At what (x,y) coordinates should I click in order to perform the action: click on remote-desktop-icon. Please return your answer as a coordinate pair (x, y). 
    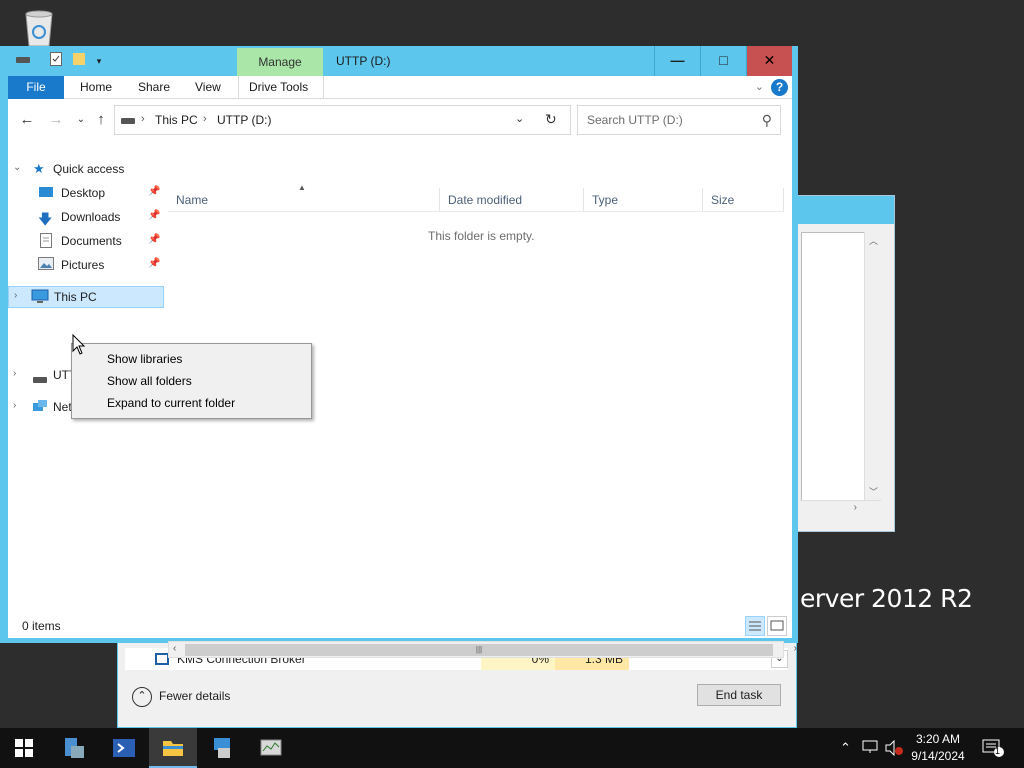
    Looking at the image, I should click on (222, 748).